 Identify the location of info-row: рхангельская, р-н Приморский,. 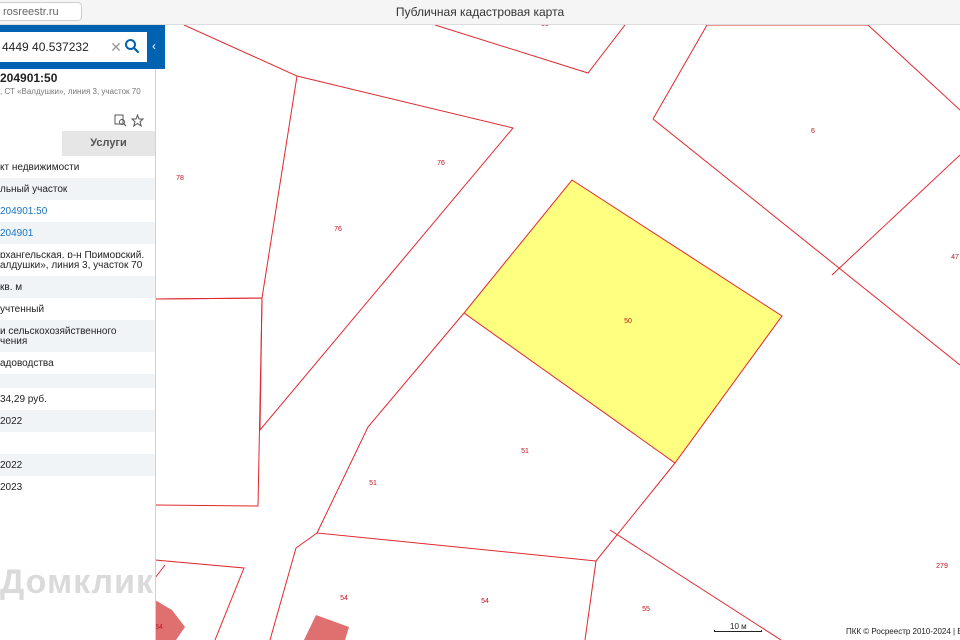
(72, 254).